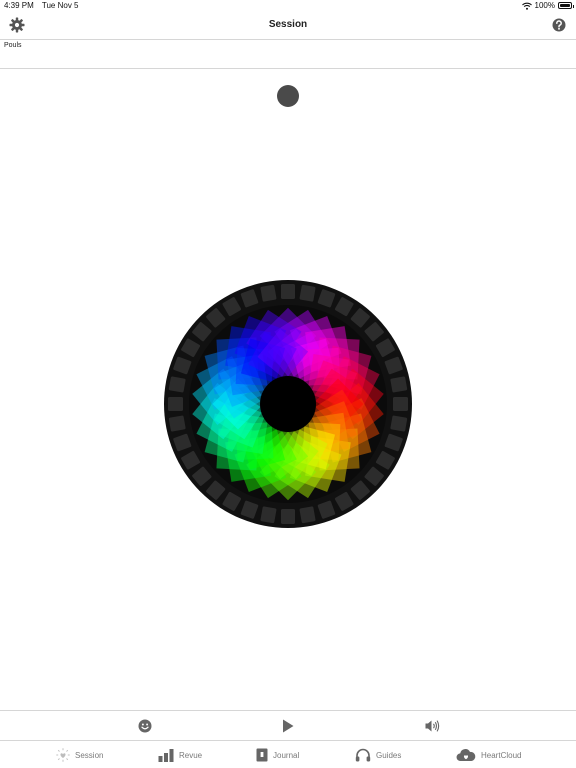 The width and height of the screenshot is (576, 768). I want to click on status-date: Tue Nov 5, so click(60, 5).